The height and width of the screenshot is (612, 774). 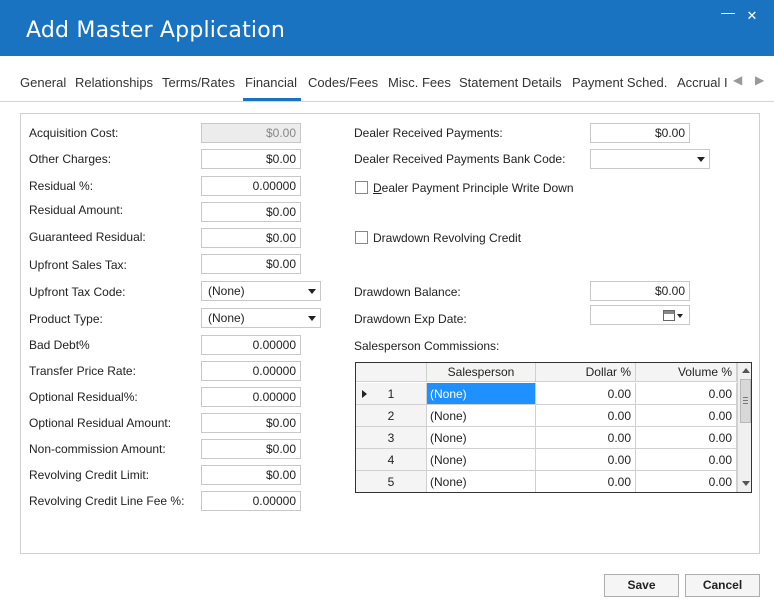 What do you see at coordinates (481, 372) in the screenshot?
I see `column-header-salesperson: Salesperson` at bounding box center [481, 372].